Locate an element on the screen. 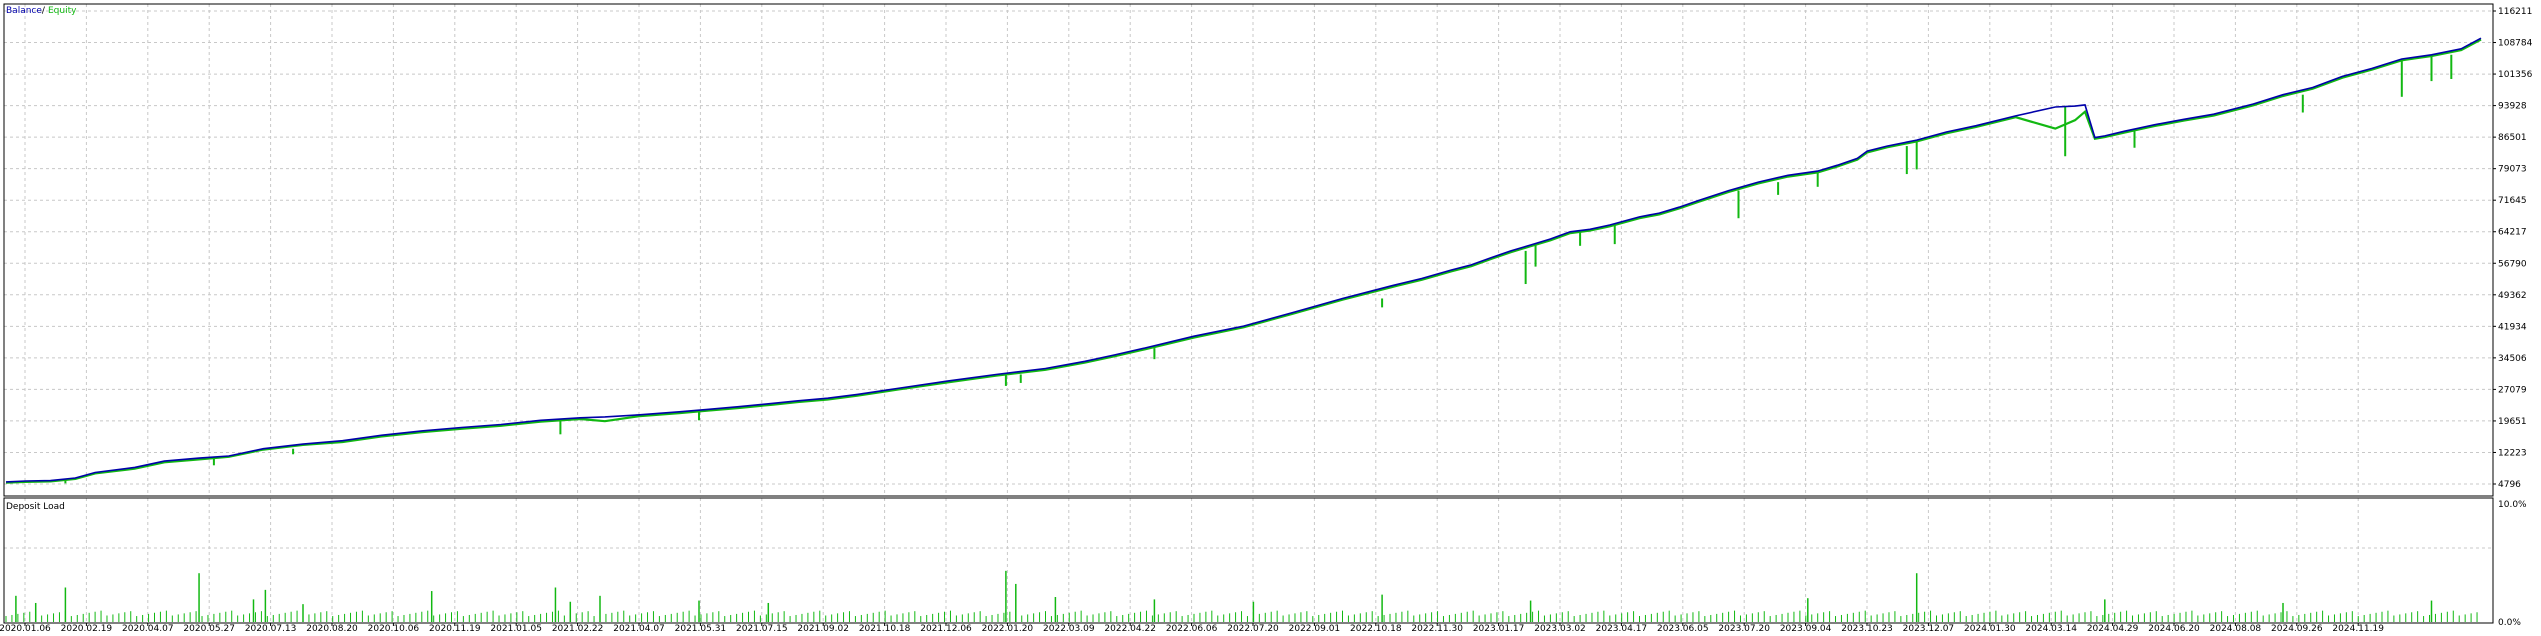 This screenshot has width=2541, height=636. x-tick-label: 2021.12.06 is located at coordinates (946, 628).